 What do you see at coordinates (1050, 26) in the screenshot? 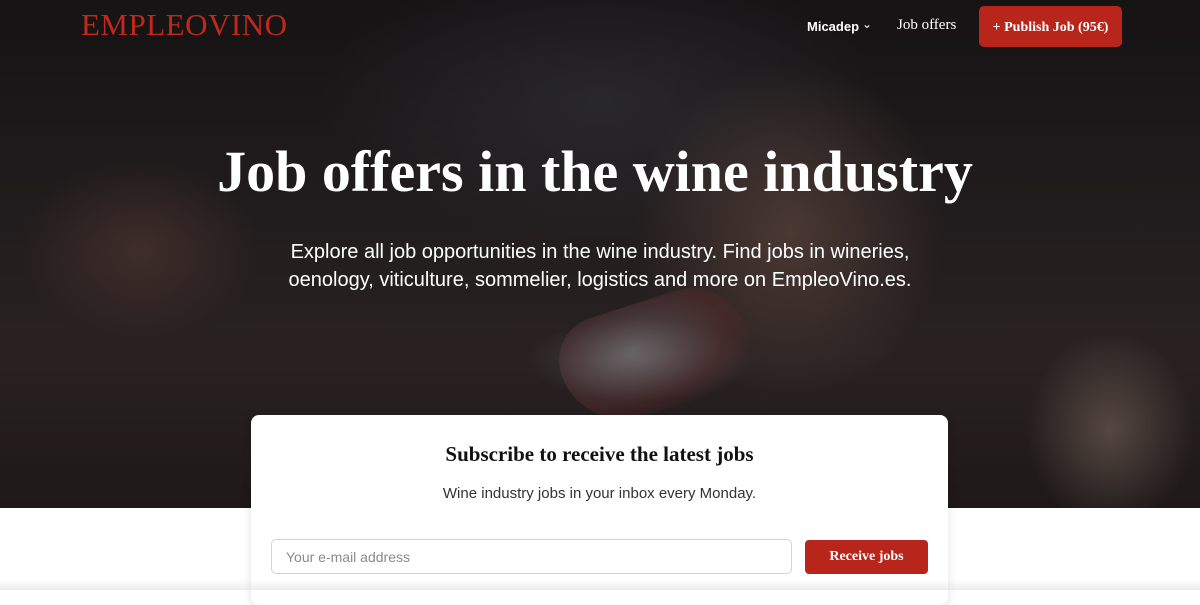
I see `publish-job-button: + Publish Job (95€)` at bounding box center [1050, 26].